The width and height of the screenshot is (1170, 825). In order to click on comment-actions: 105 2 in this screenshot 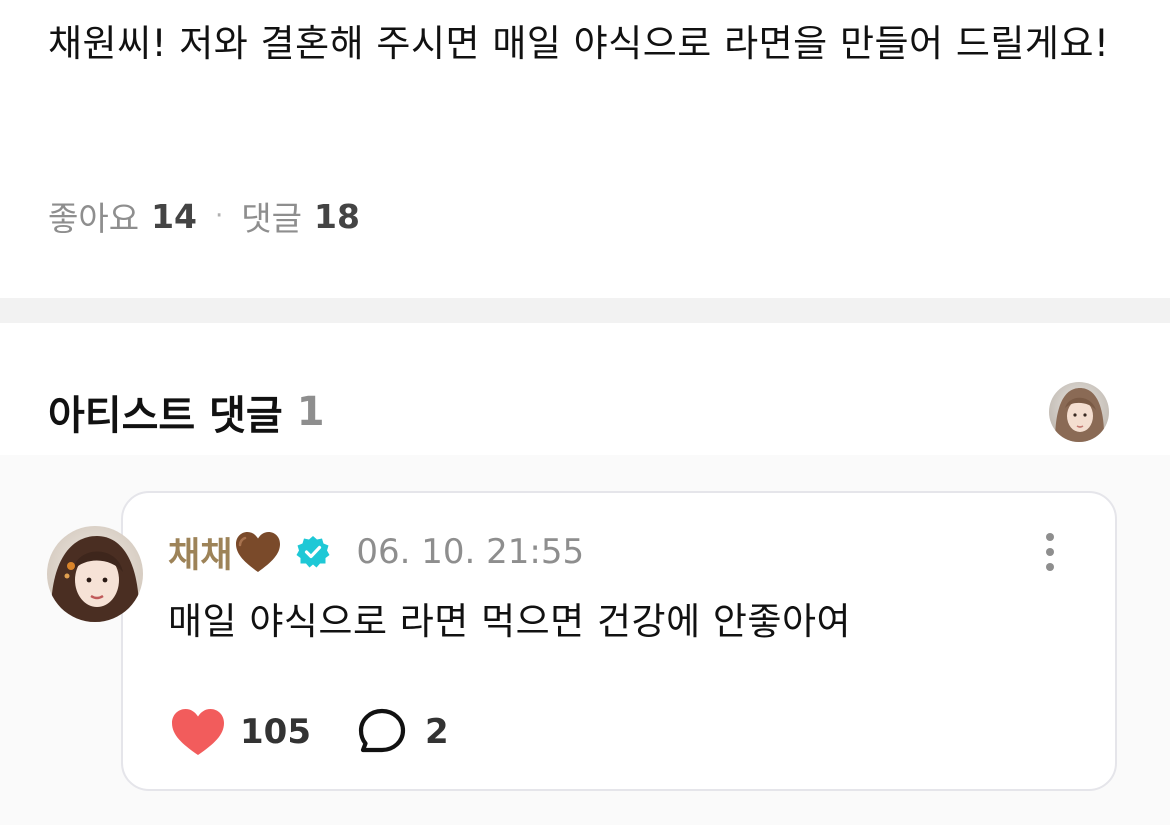, I will do `click(309, 732)`.